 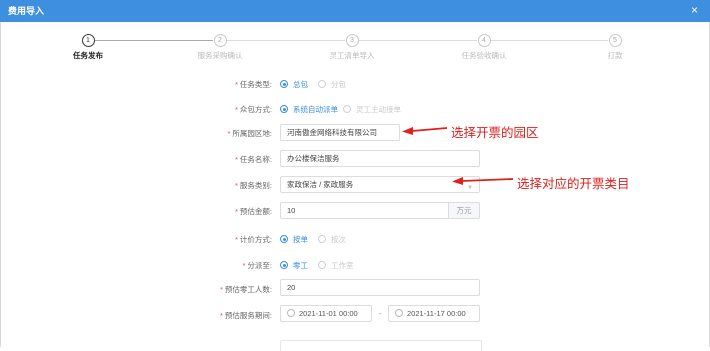 What do you see at coordinates (483, 181) in the screenshot?
I see `arrow-to-category-icon` at bounding box center [483, 181].